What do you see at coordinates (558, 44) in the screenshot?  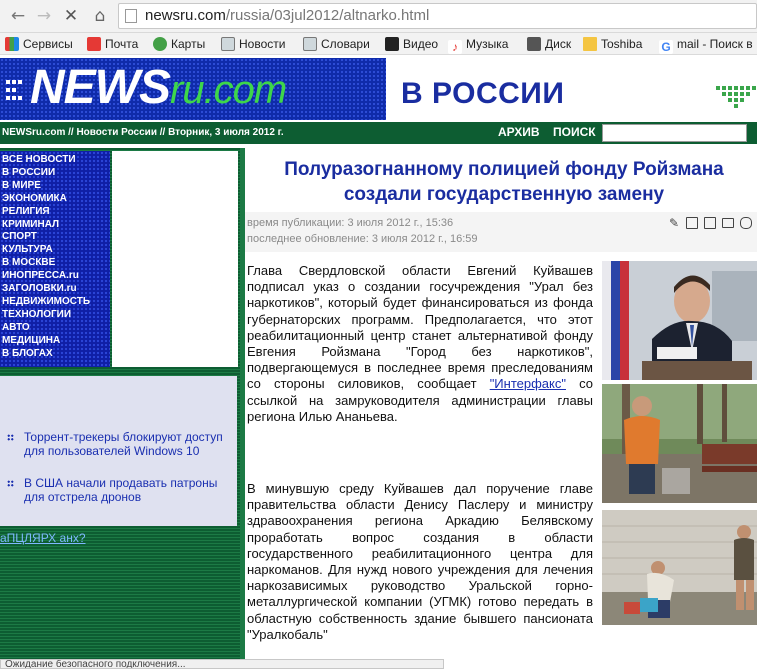 I see `bookmark-label: Диск` at bounding box center [558, 44].